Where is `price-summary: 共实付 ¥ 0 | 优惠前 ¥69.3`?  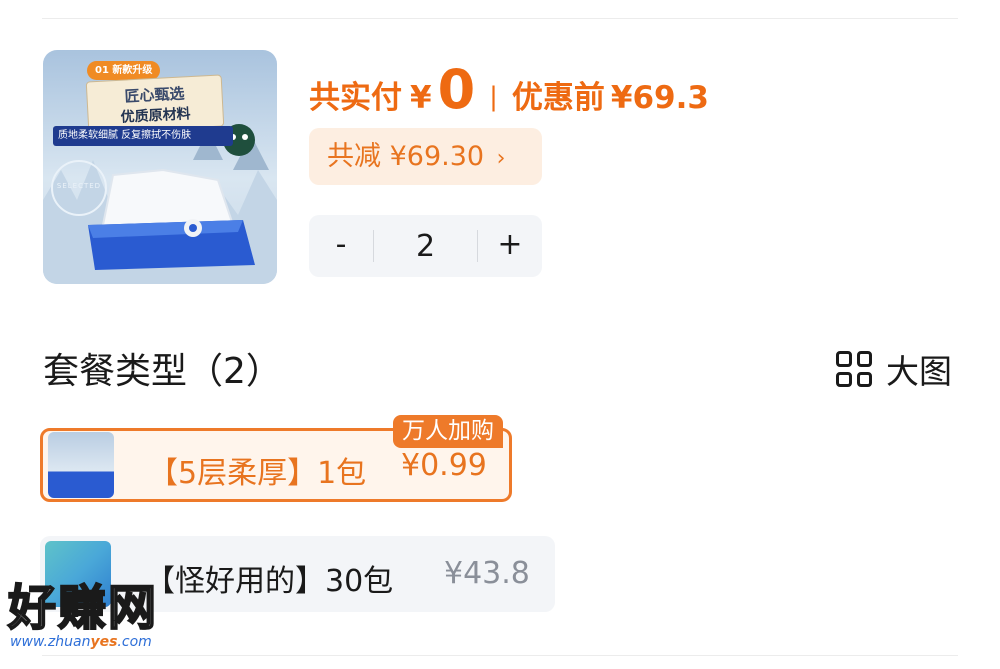
price-summary: 共实付 ¥ 0 | 优惠前 ¥69.3 is located at coordinates (509, 89).